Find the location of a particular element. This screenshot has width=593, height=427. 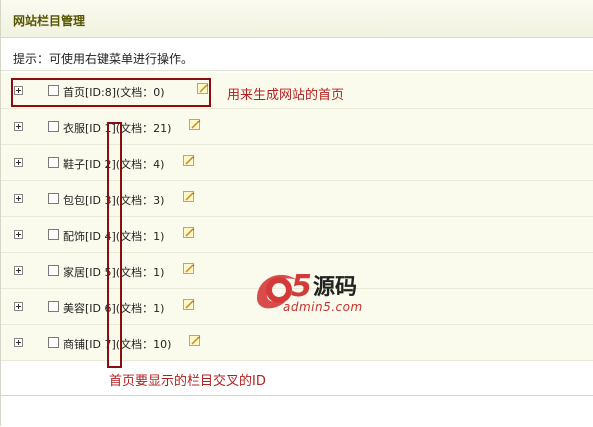

svg-text: 源码 is located at coordinates (335, 287).